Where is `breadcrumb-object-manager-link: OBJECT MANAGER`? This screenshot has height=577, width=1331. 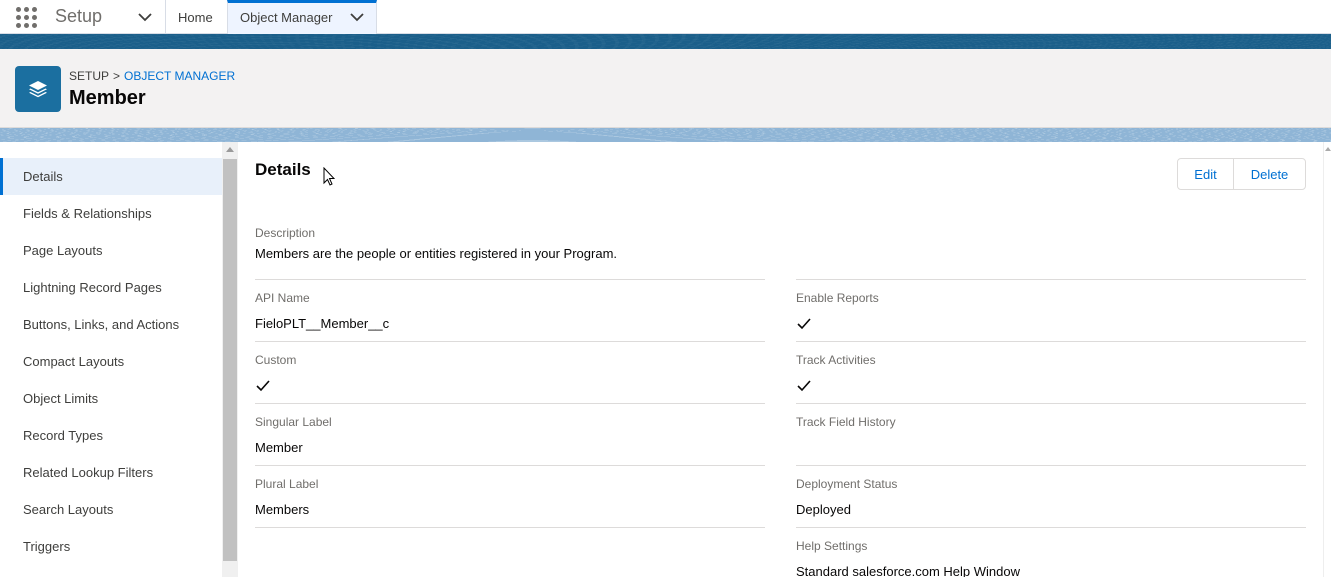
breadcrumb-object-manager-link: OBJECT MANAGER is located at coordinates (179, 76).